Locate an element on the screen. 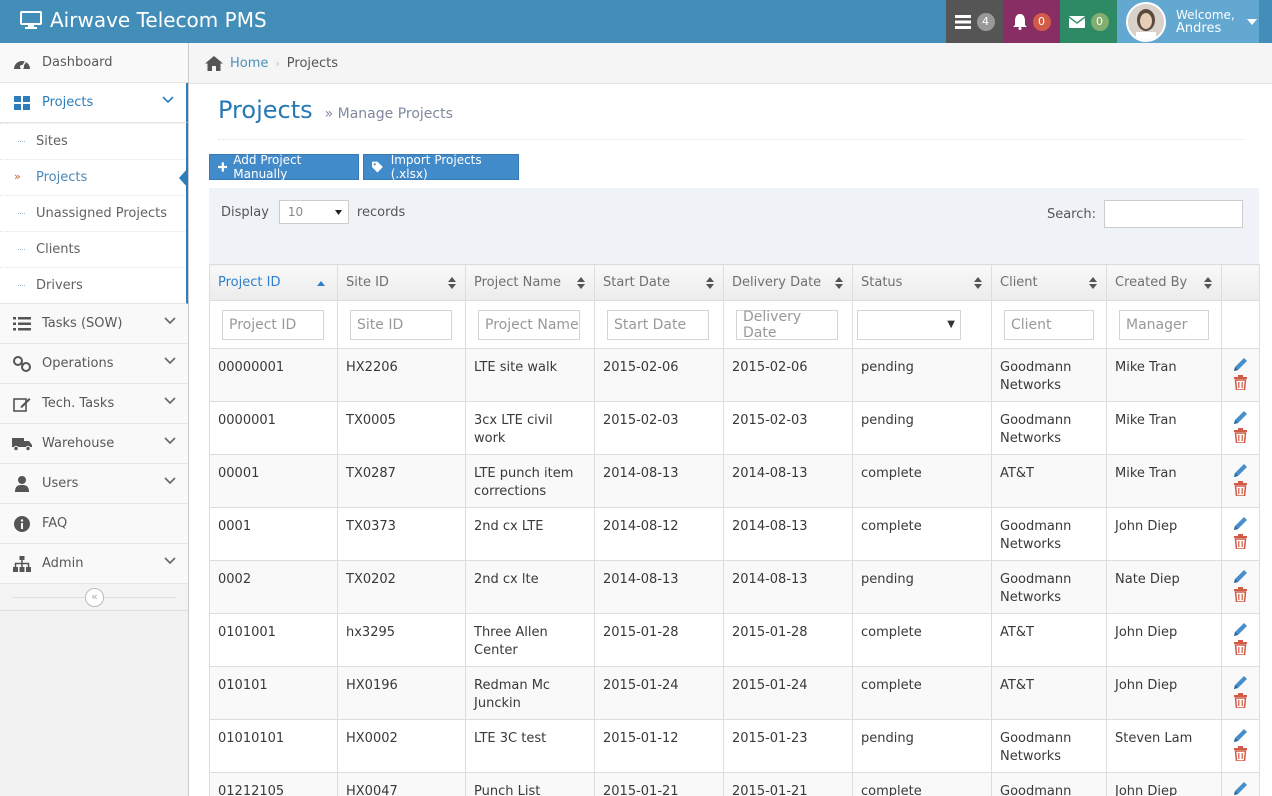 This screenshot has height=796, width=1272. double-angle-left-icon: « is located at coordinates (94, 597).